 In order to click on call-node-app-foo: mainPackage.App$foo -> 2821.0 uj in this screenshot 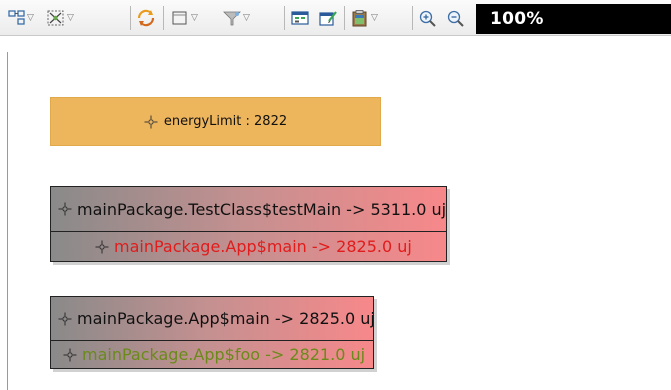, I will do `click(212, 354)`.